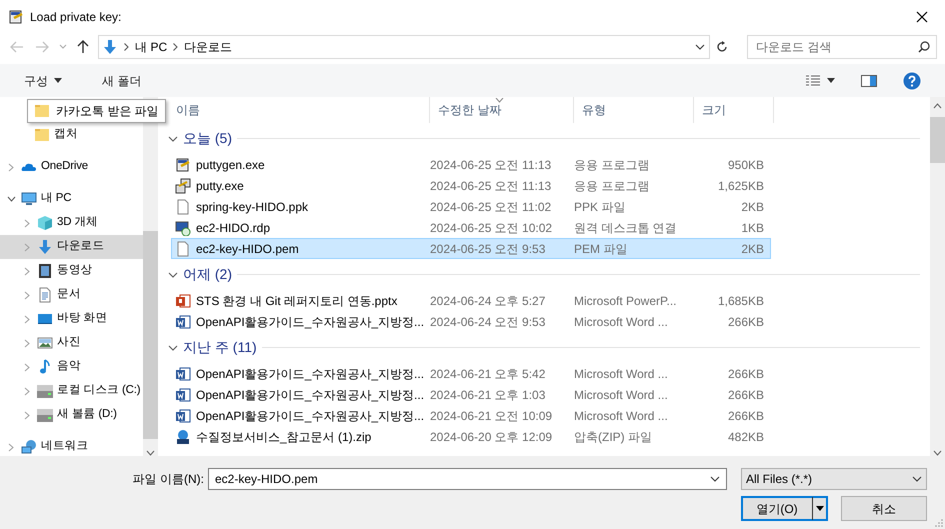 The image size is (945, 529). What do you see at coordinates (404, 47) in the screenshot?
I see `address-field: 내 PC 다운로드` at bounding box center [404, 47].